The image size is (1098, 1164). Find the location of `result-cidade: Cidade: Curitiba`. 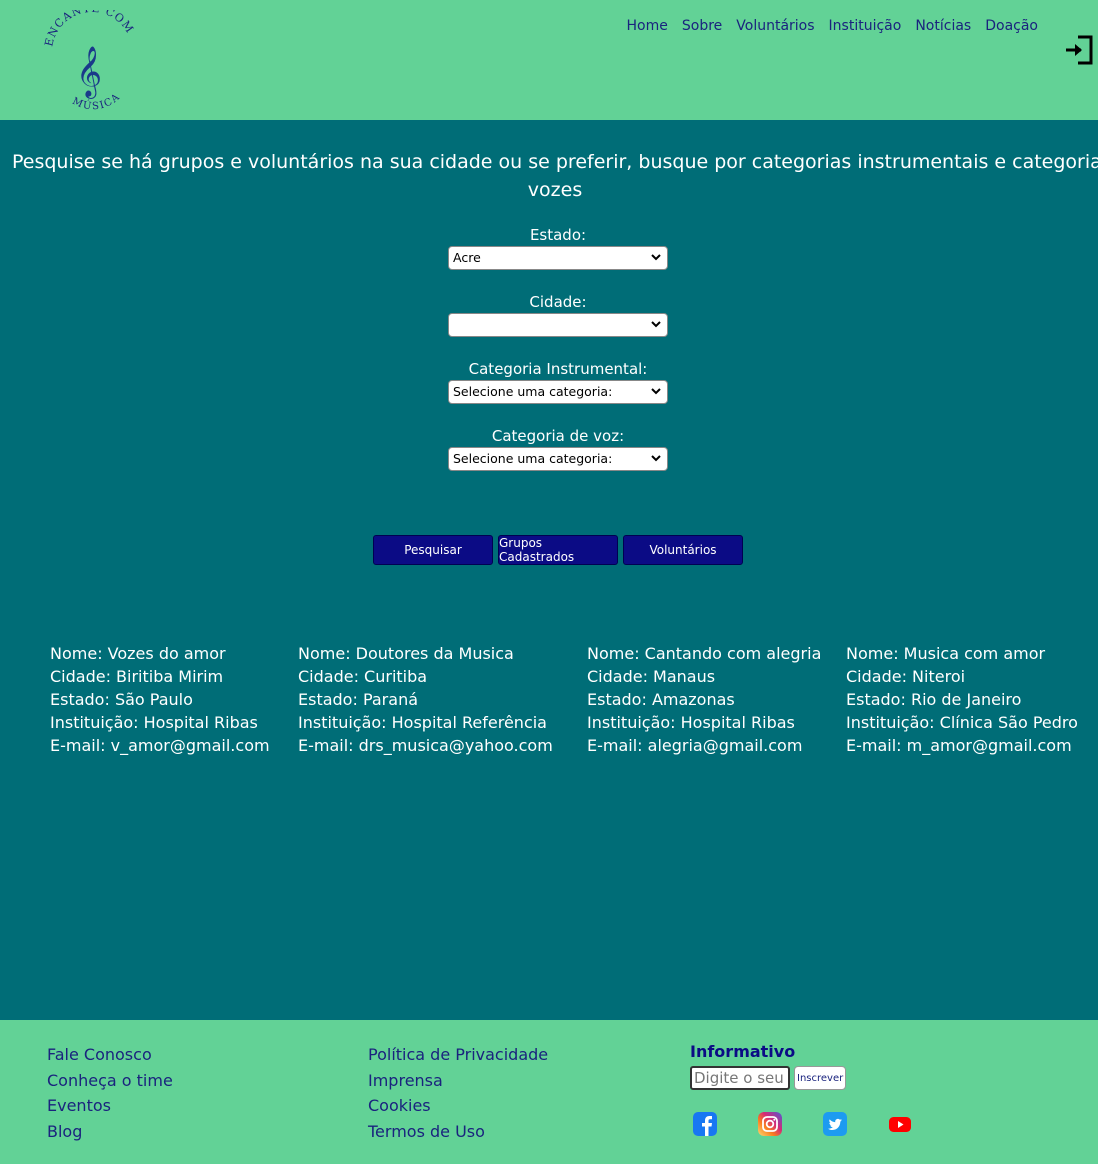

result-cidade: Cidade: Curitiba is located at coordinates (363, 676).